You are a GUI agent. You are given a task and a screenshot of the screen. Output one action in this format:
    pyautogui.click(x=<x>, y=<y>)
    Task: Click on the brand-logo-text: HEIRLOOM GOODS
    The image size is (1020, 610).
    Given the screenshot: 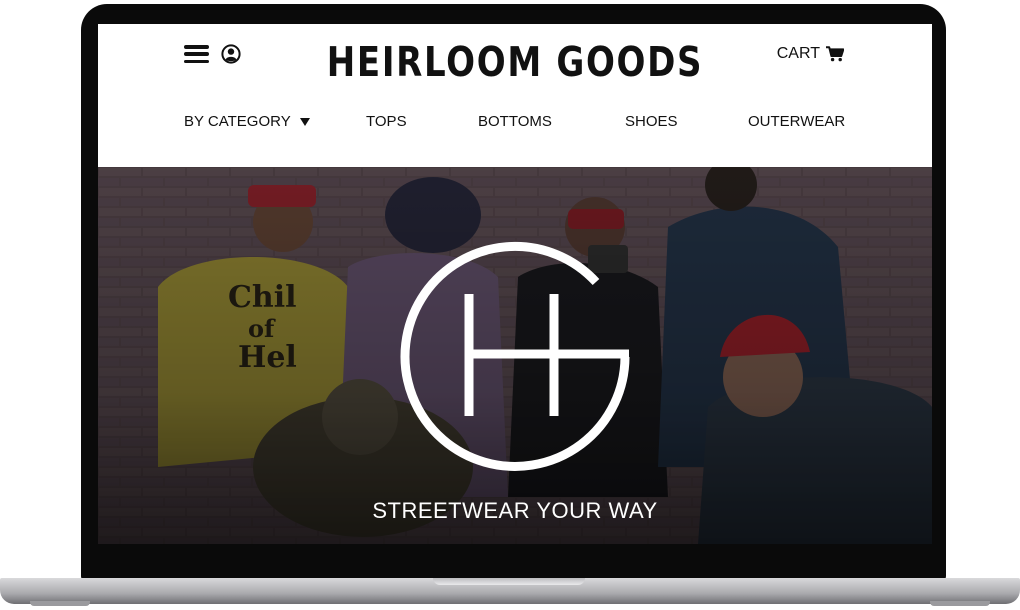 What is the action you would take?
    pyautogui.click(x=515, y=62)
    